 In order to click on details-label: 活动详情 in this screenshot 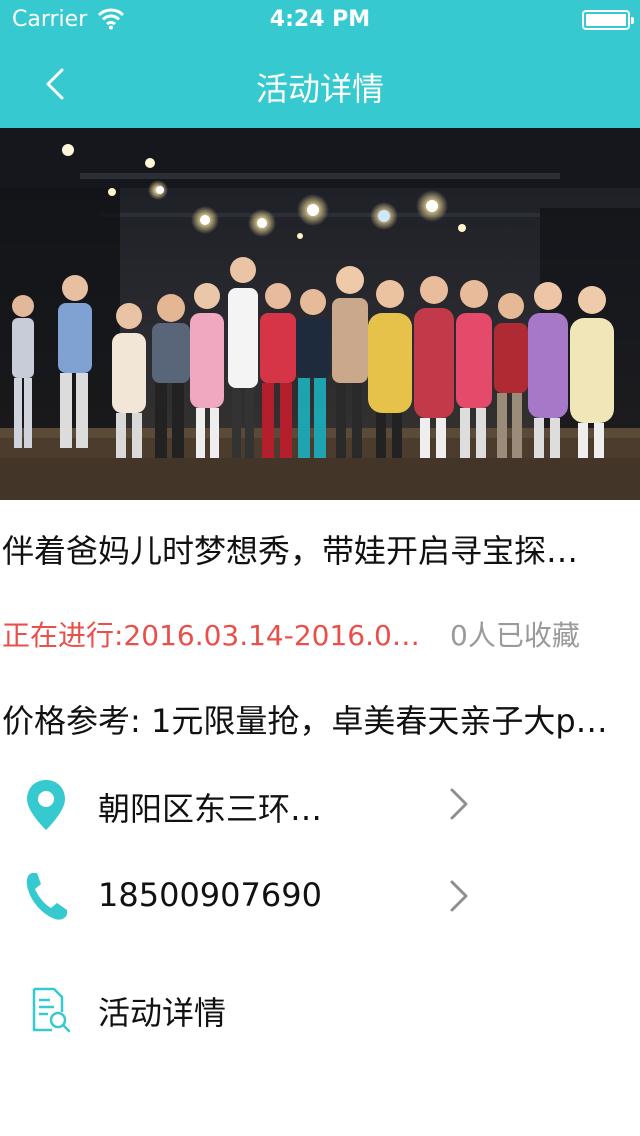, I will do `click(162, 1013)`.